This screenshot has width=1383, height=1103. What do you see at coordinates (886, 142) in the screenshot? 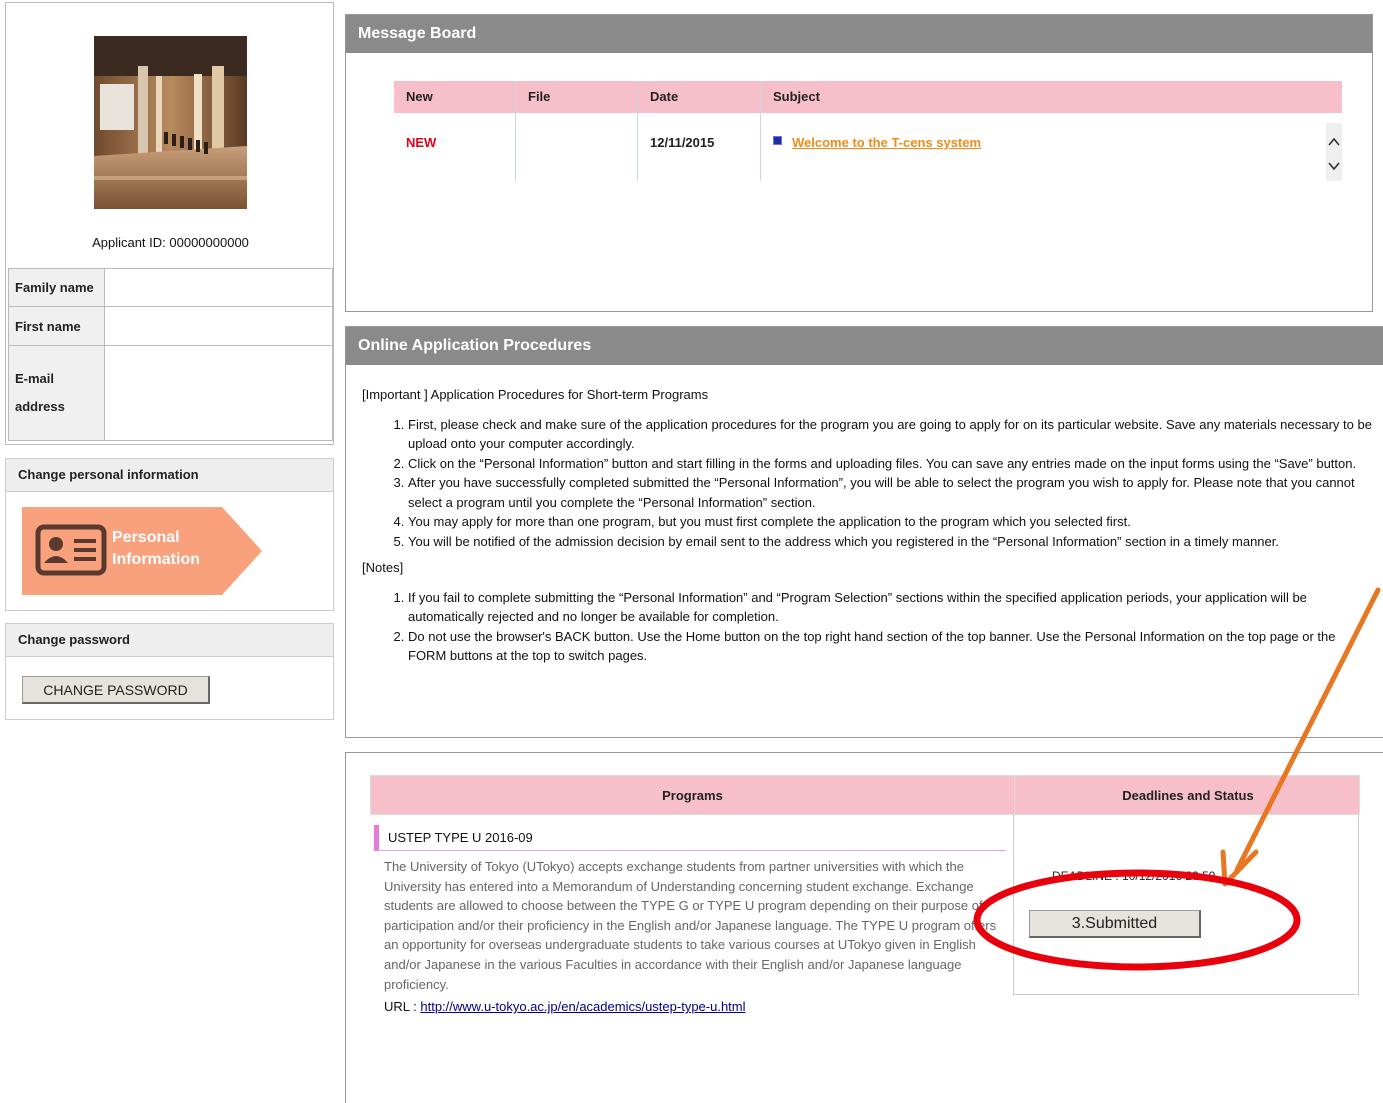
I see `message-subject-link: Welcome to the T-cens system` at bounding box center [886, 142].